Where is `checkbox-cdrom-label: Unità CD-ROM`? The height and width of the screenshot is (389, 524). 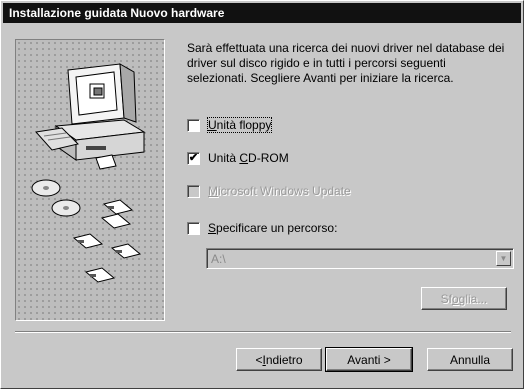
checkbox-cdrom-label: Unità CD-ROM is located at coordinates (248, 158).